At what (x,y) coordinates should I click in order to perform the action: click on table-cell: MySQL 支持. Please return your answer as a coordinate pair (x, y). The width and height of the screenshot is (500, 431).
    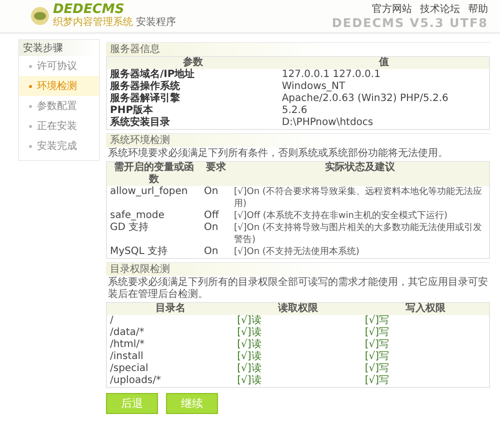
    Looking at the image, I should click on (153, 252).